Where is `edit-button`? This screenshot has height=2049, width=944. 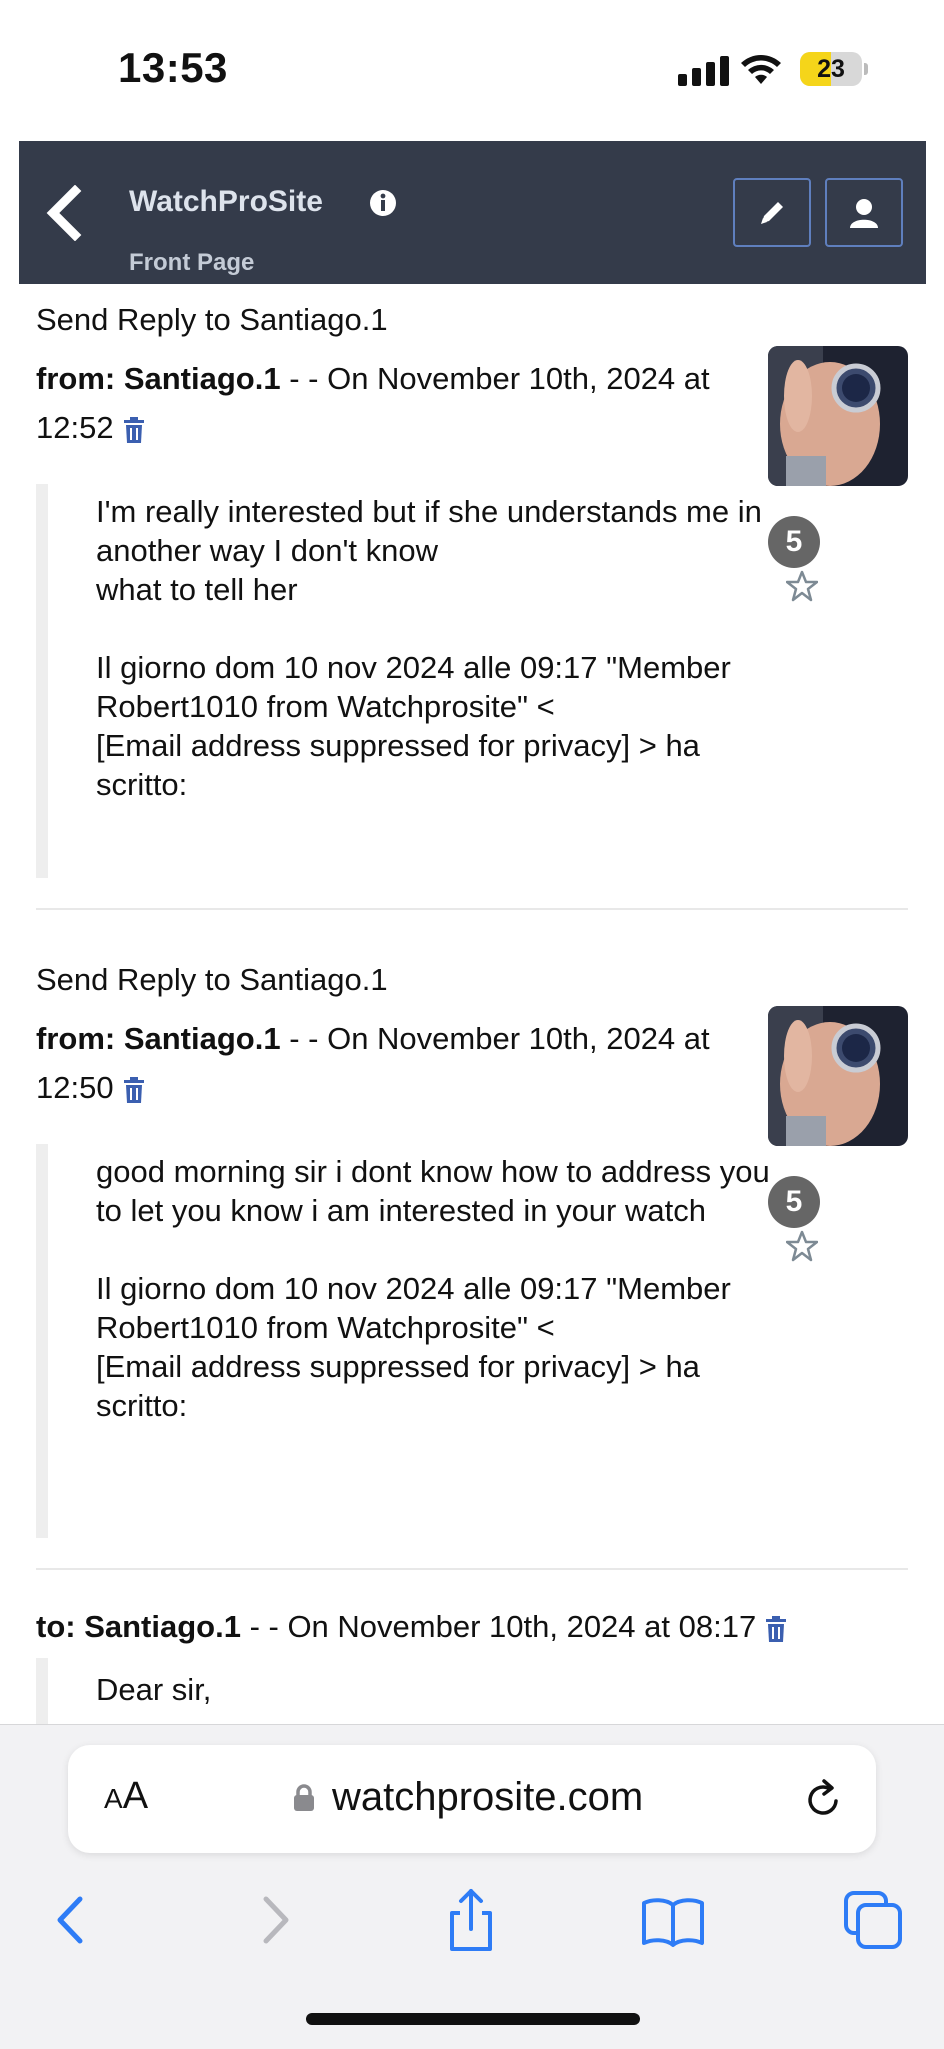
edit-button is located at coordinates (772, 212).